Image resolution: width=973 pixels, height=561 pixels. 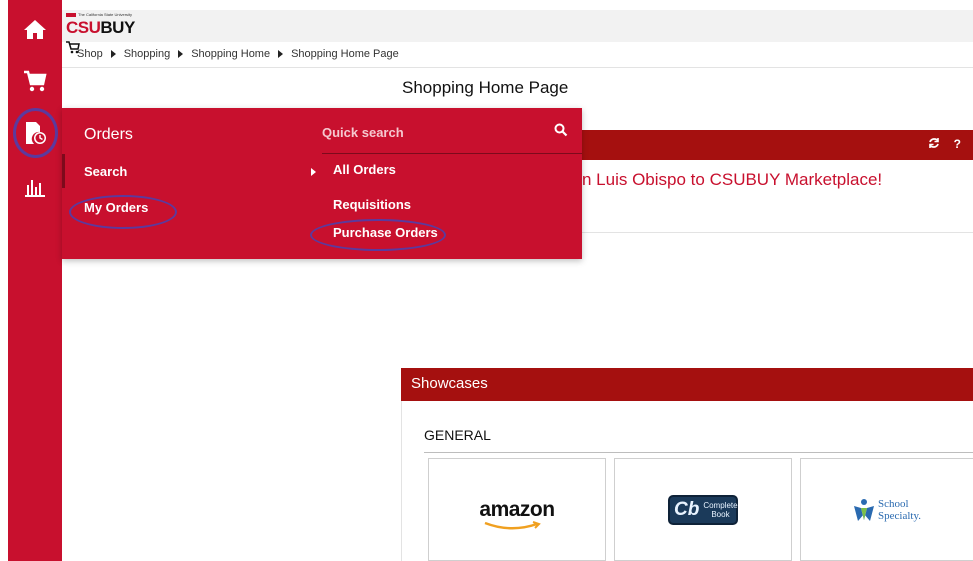 What do you see at coordinates (899, 515) in the screenshot?
I see `school-specialty-line2: Specialty.` at bounding box center [899, 515].